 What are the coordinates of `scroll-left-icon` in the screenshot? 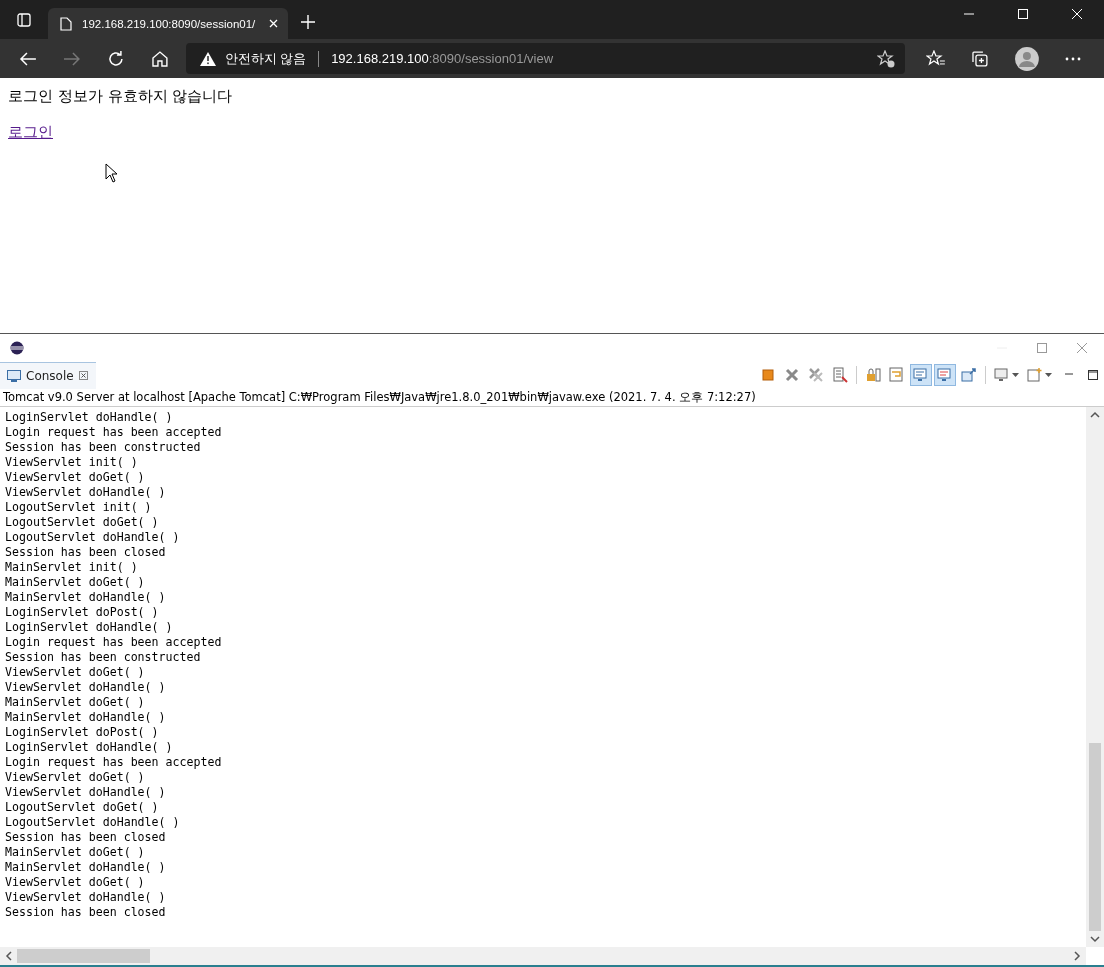 It's located at (9, 956).